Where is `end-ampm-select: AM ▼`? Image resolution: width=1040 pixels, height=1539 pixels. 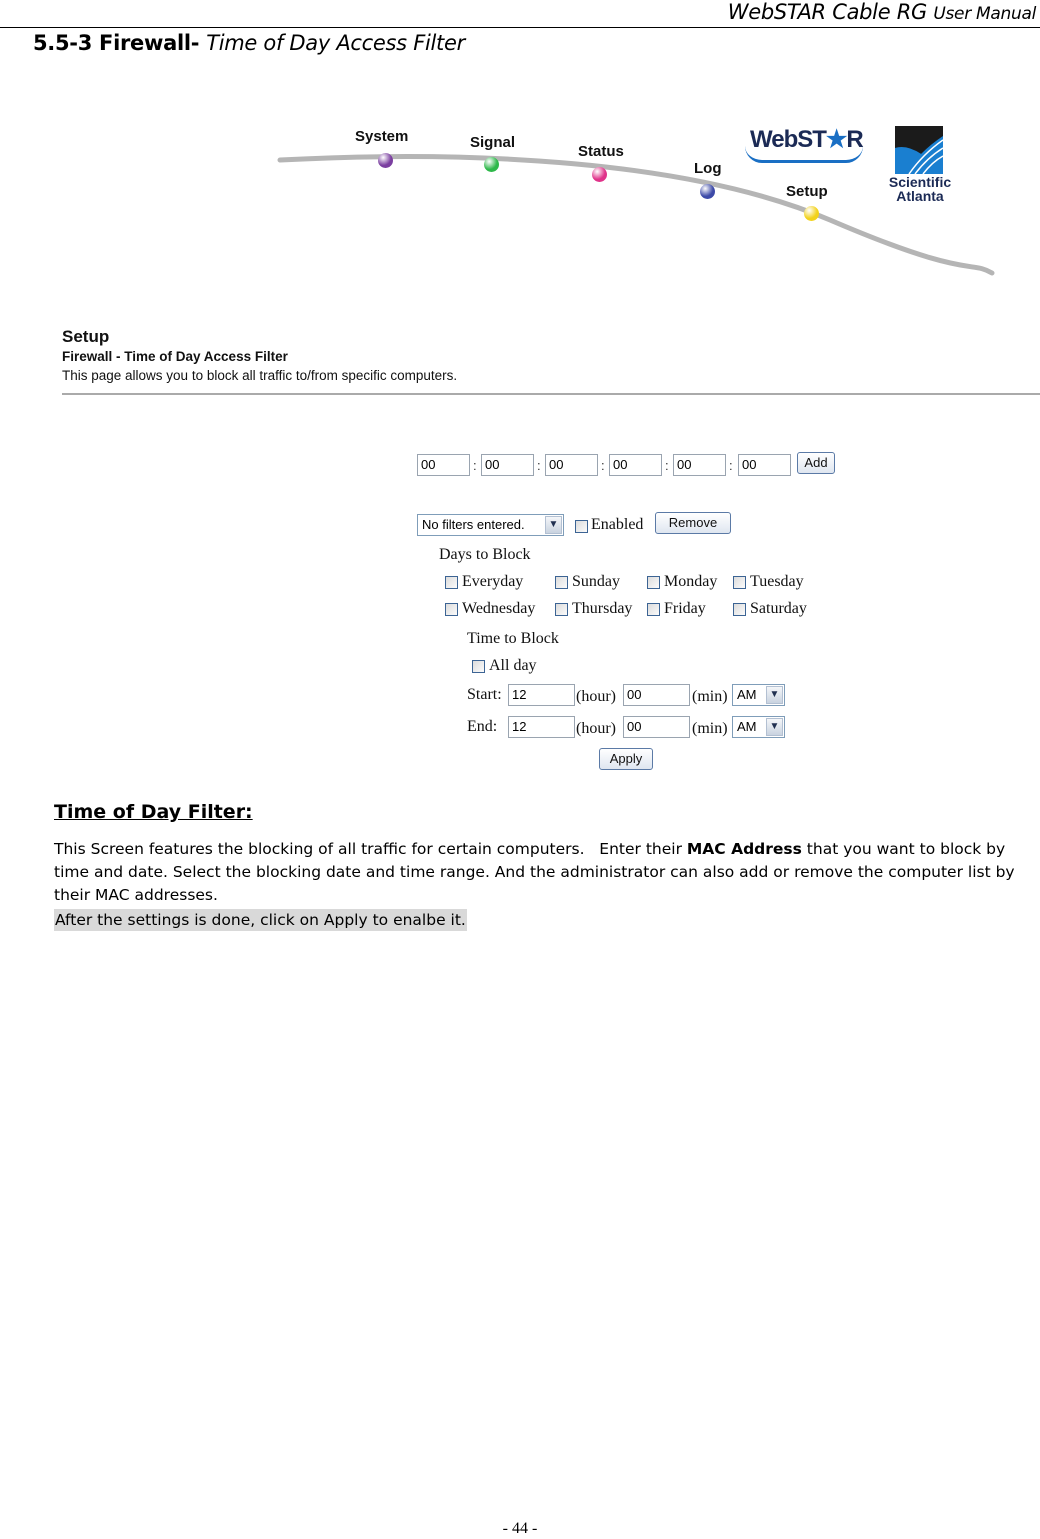
end-ampm-select: AM ▼ is located at coordinates (758, 727).